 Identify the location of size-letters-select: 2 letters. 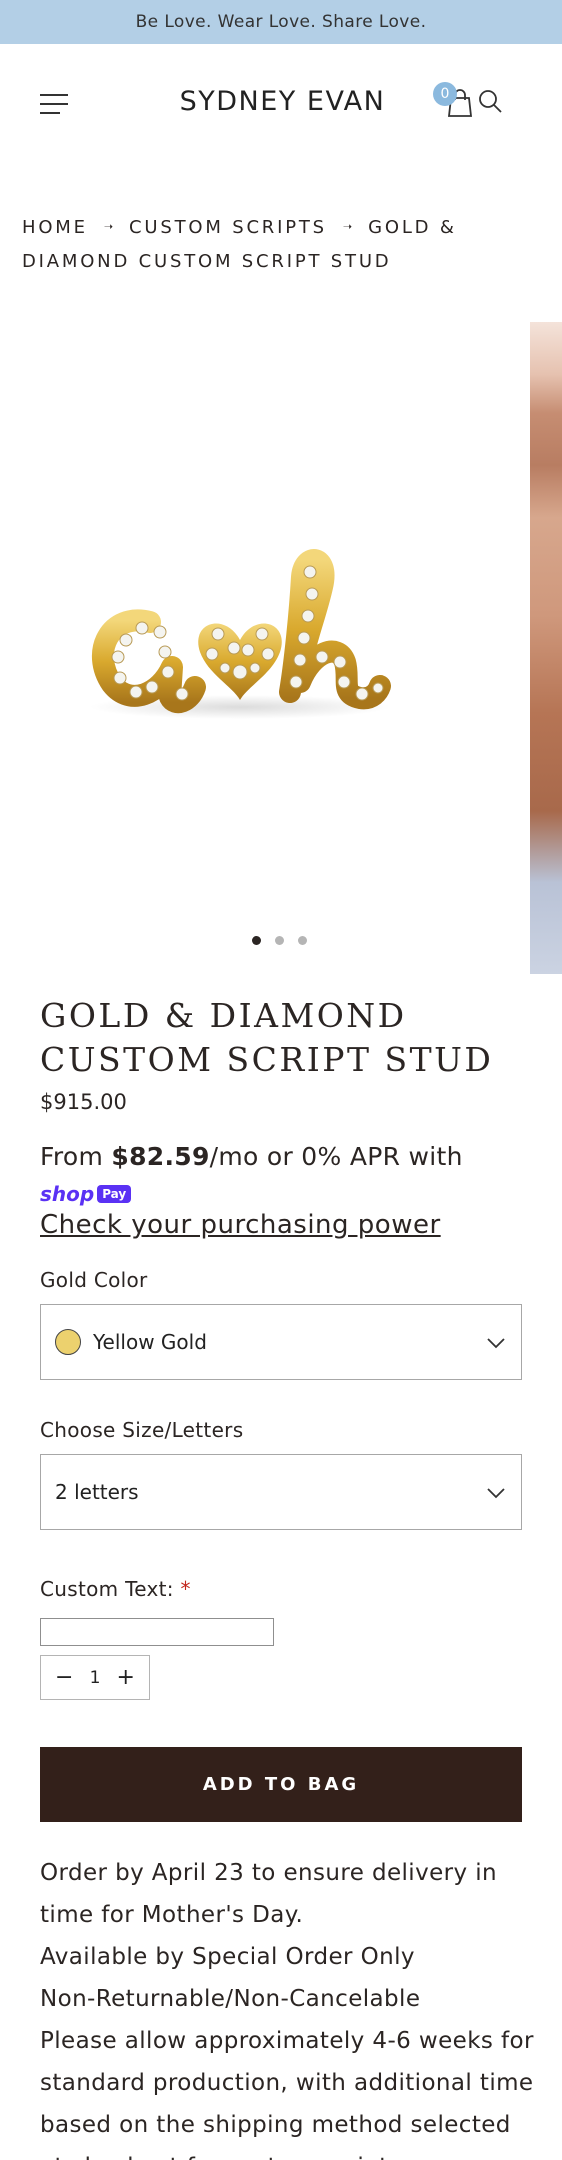
(281, 1492).